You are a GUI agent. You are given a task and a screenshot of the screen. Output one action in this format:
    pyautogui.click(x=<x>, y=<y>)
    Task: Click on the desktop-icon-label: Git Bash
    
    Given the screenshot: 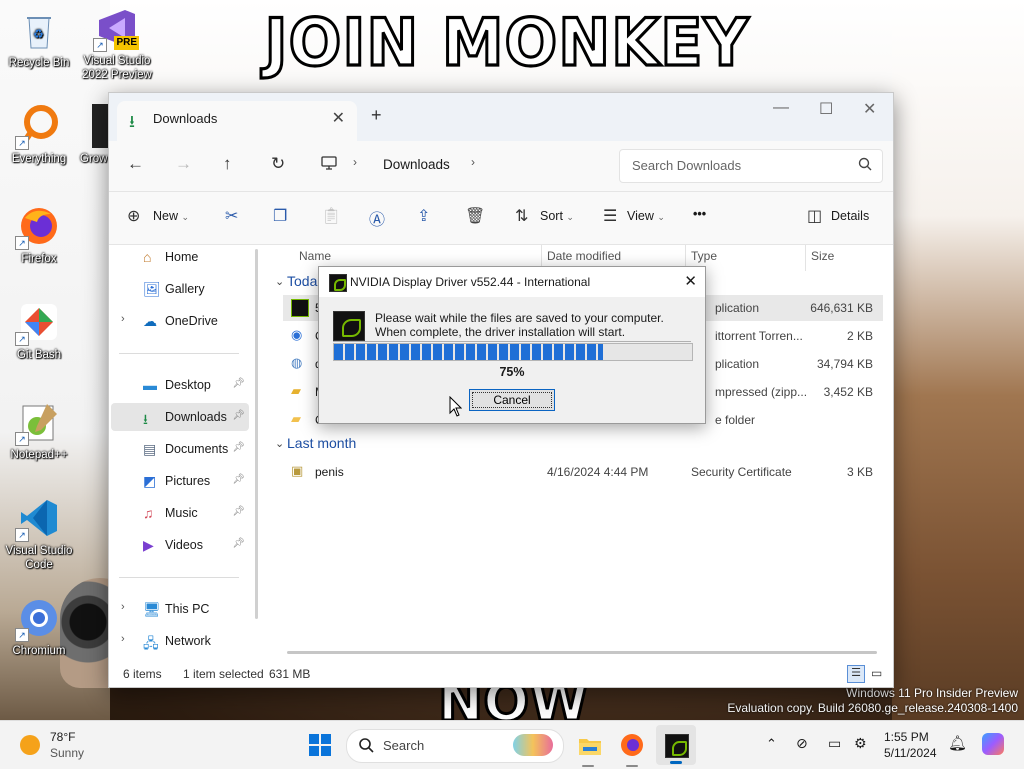 What is the action you would take?
    pyautogui.click(x=39, y=355)
    